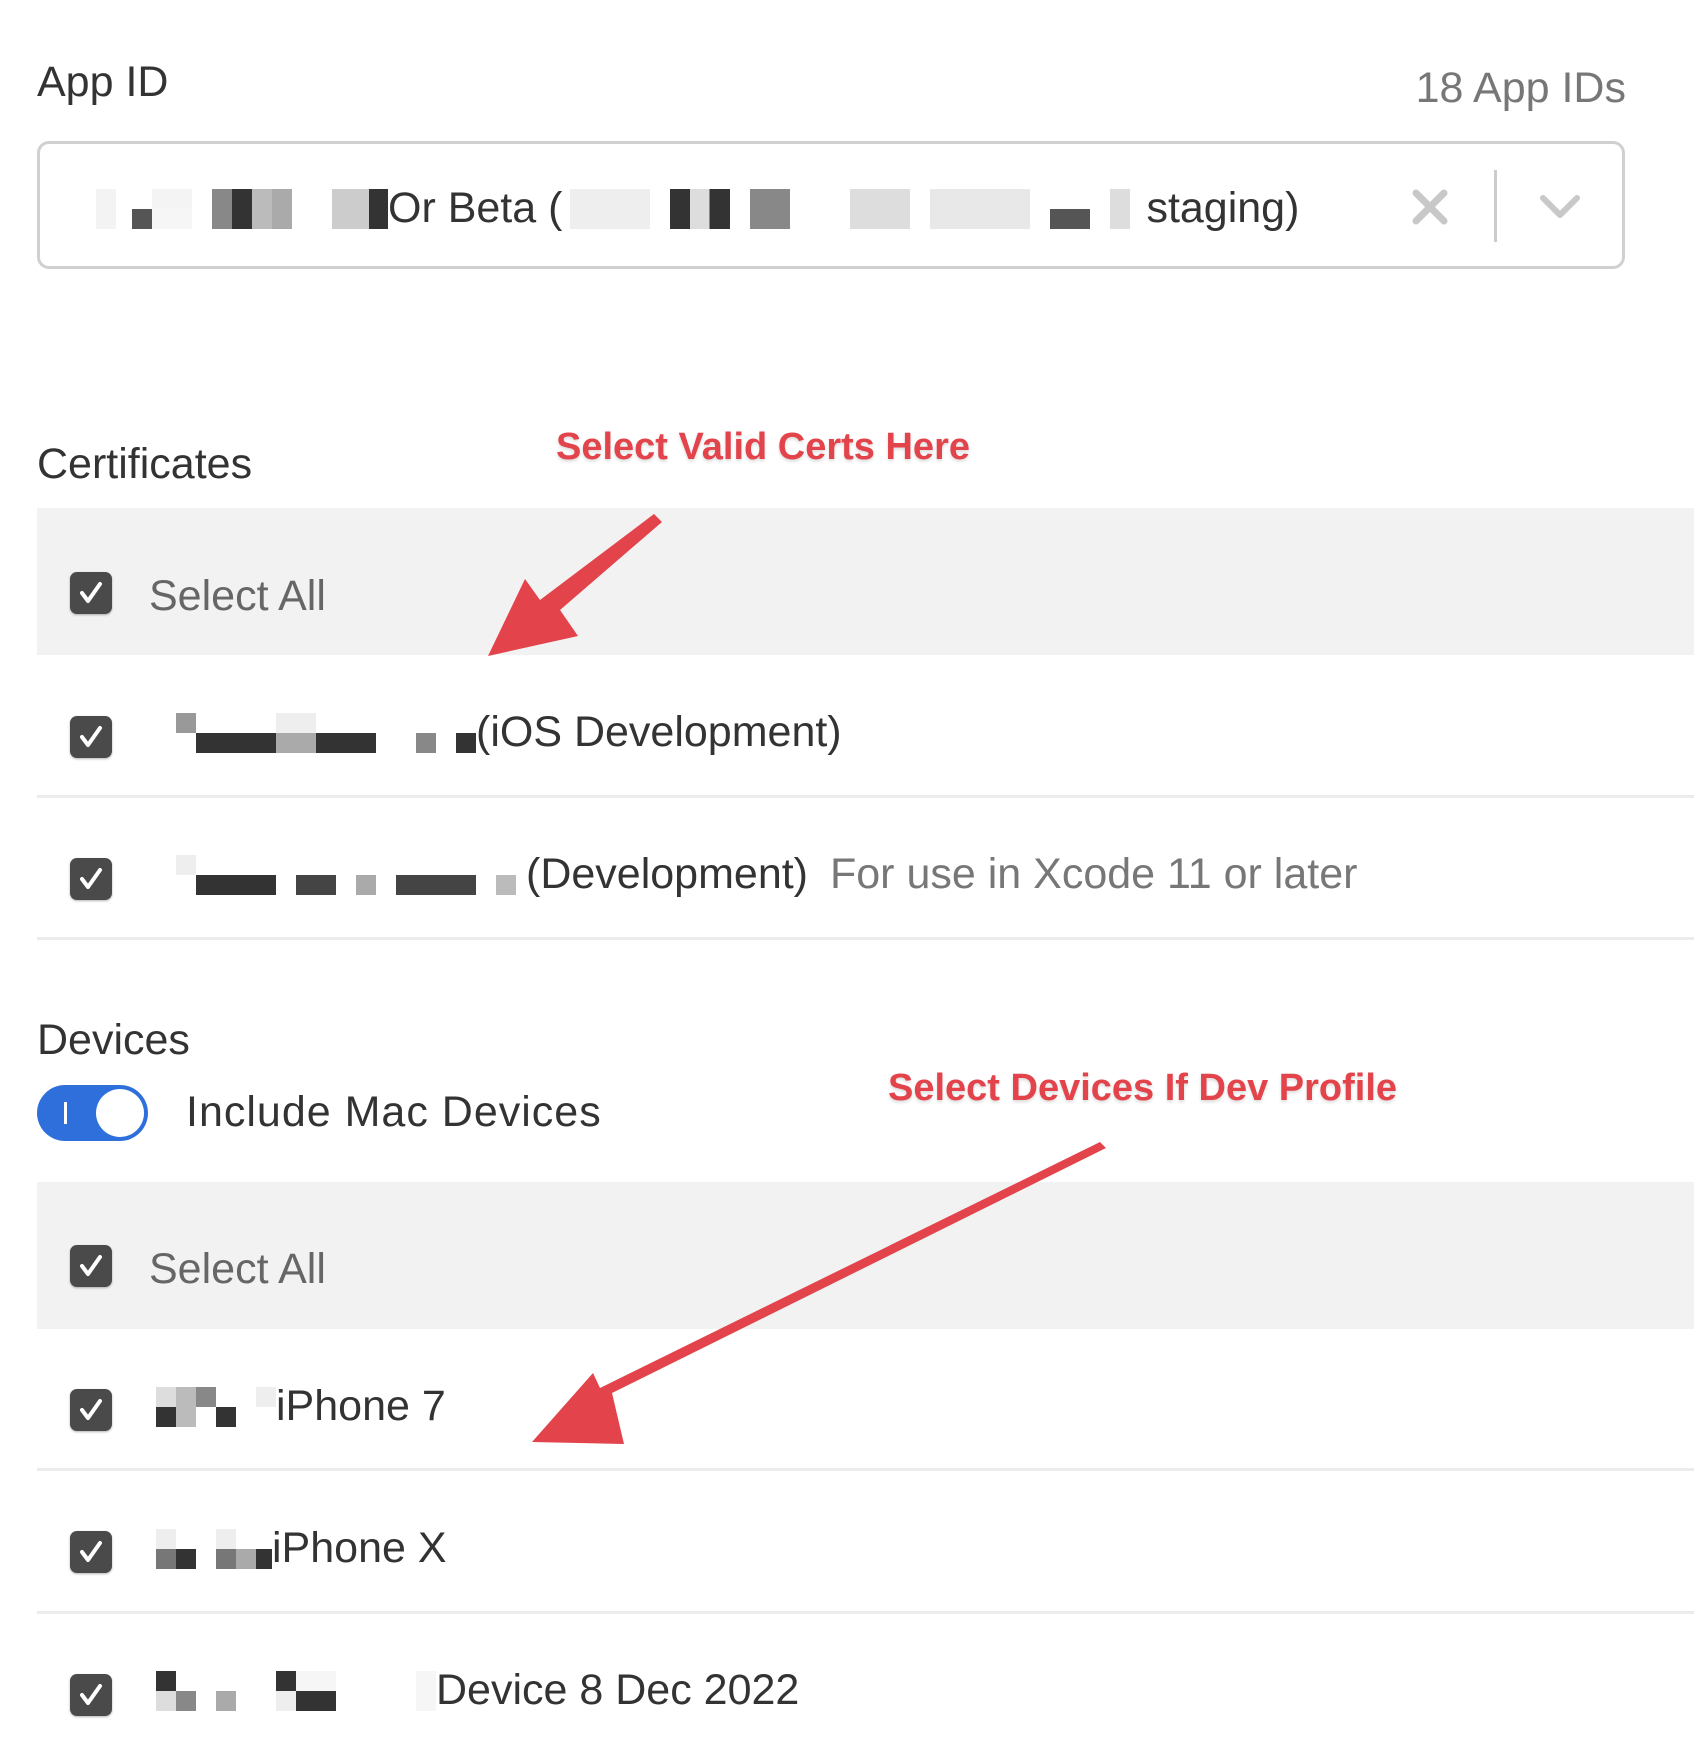 This screenshot has width=1694, height=1738. I want to click on app-id-selected-value: Or Beta ( staging), so click(697, 208).